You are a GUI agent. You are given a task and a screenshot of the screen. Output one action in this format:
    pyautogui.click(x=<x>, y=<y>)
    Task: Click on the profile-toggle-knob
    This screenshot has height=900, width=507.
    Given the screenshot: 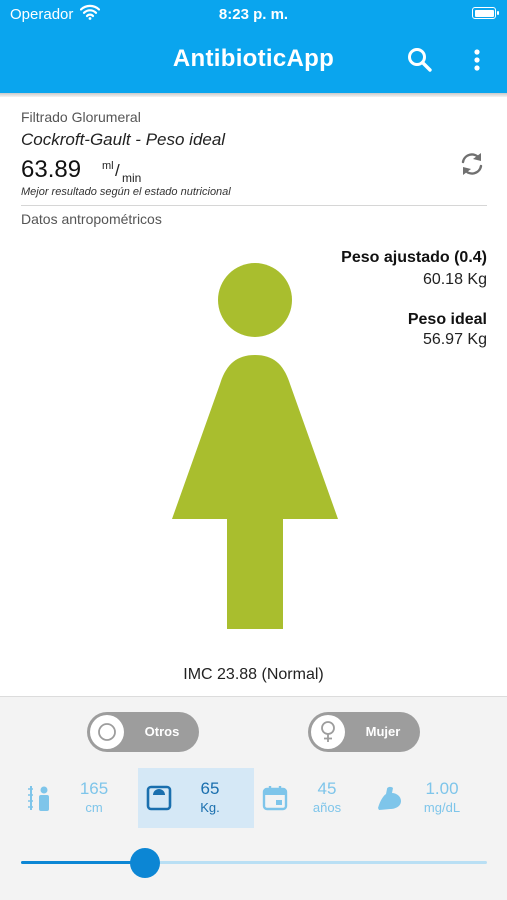 What is the action you would take?
    pyautogui.click(x=107, y=732)
    